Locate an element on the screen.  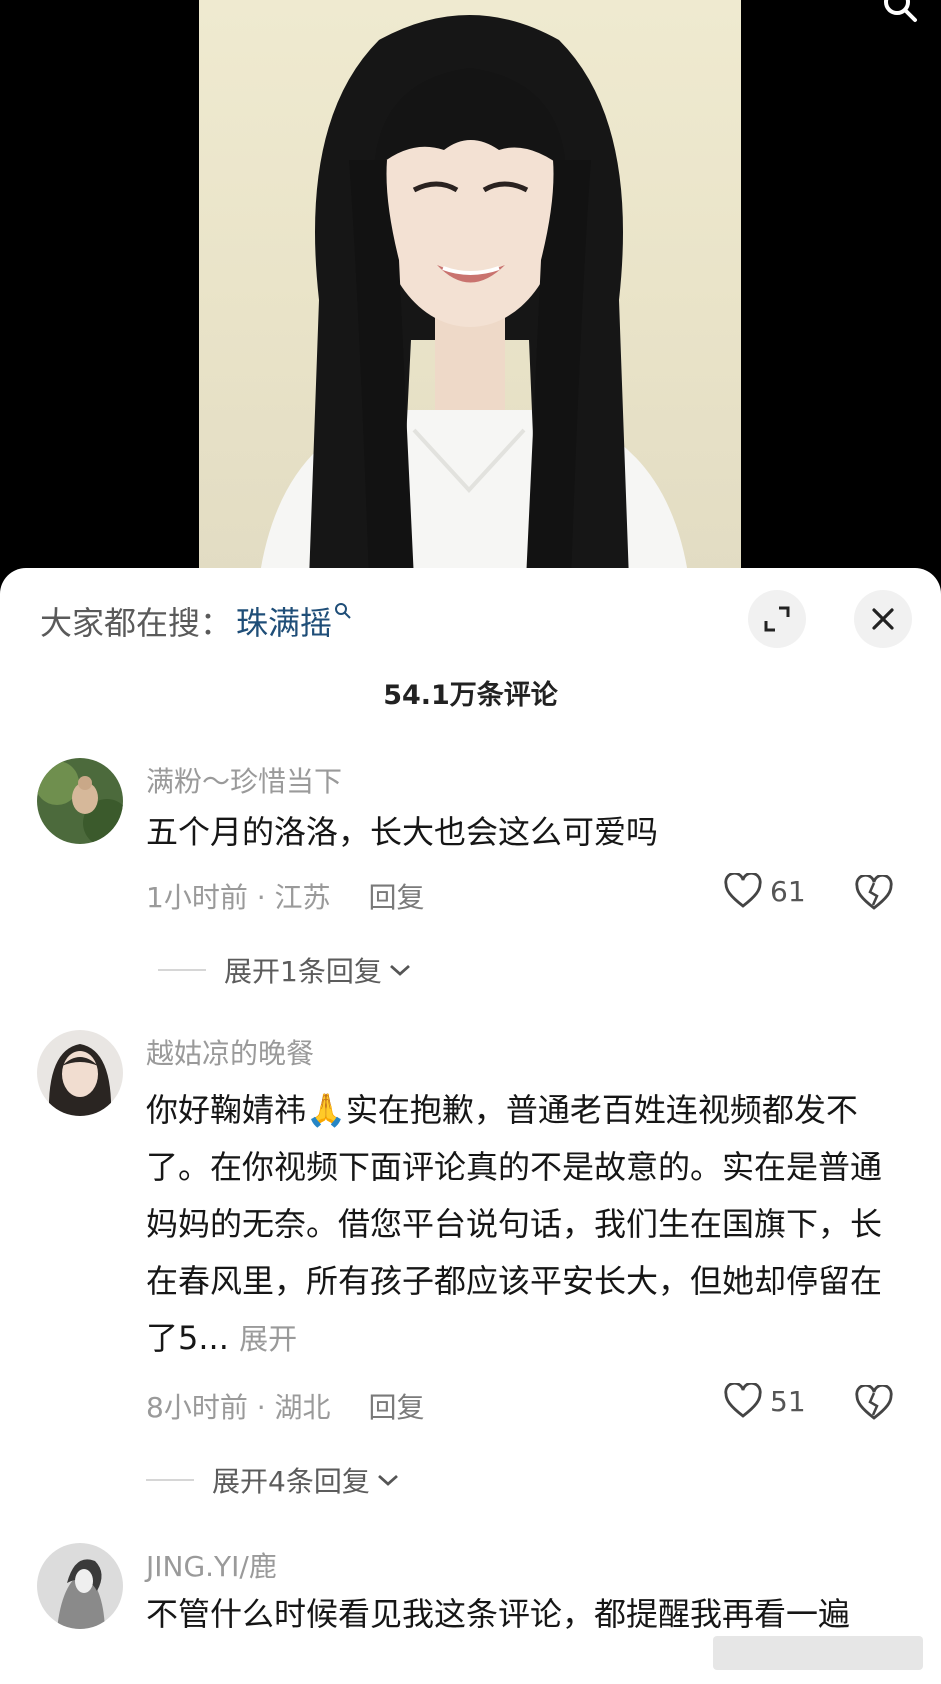
close-icon is located at coordinates (883, 619).